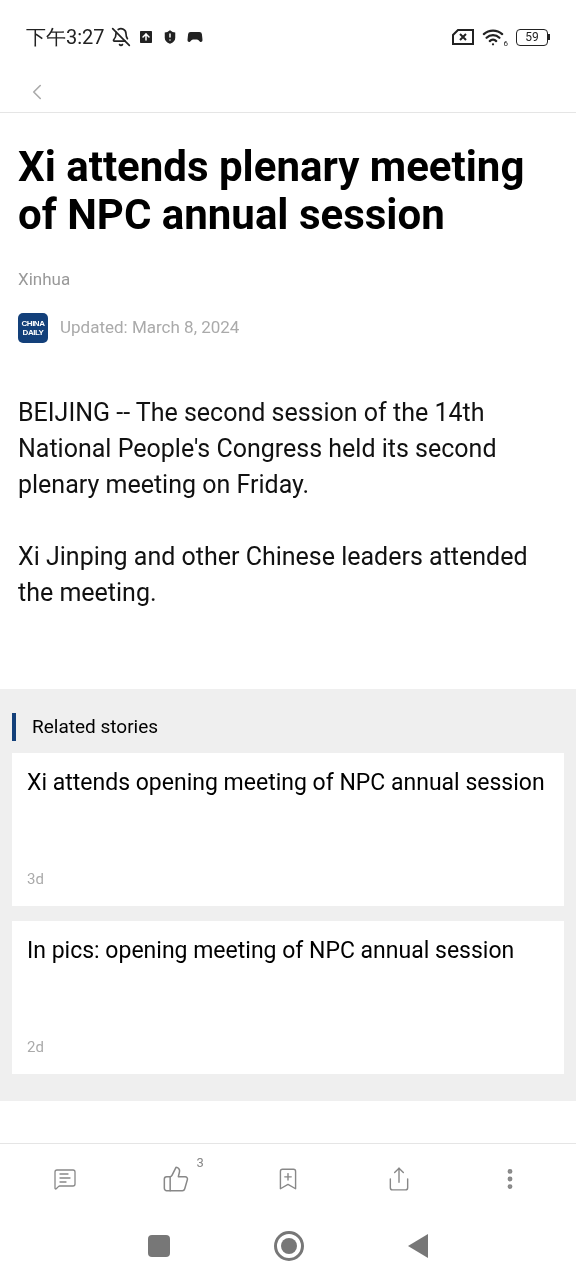 The height and width of the screenshot is (1280, 576). I want to click on article-title: Xi attends plenary meeting of NPC annual session, so click(272, 191).